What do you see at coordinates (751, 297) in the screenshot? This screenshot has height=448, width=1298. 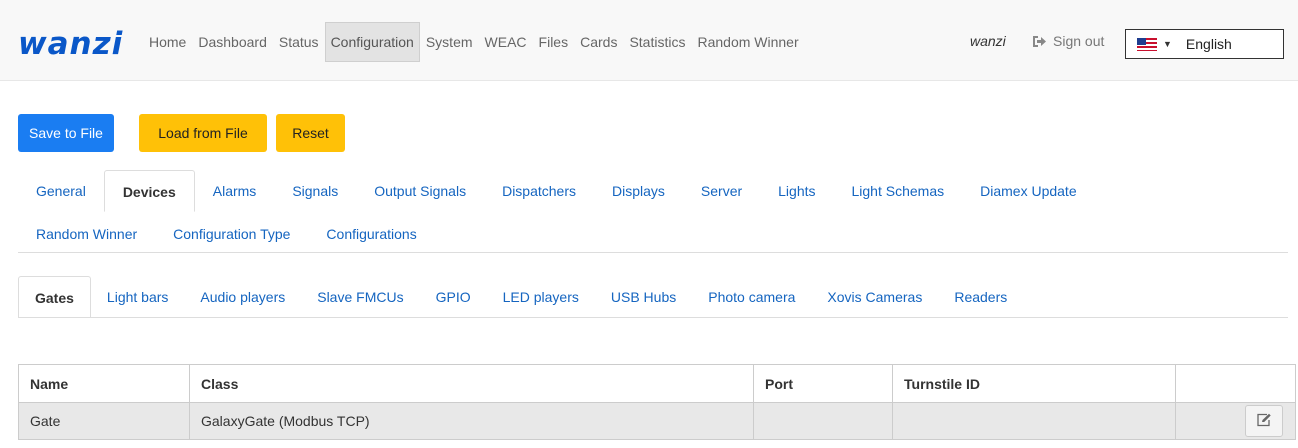 I see `subtab-photo-camera: Photo camera` at bounding box center [751, 297].